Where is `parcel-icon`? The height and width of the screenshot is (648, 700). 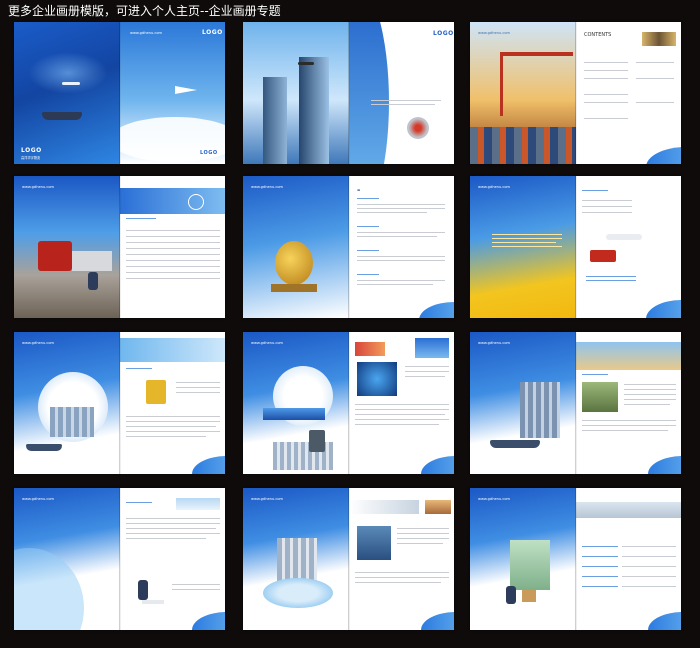
parcel-icon is located at coordinates (529, 596).